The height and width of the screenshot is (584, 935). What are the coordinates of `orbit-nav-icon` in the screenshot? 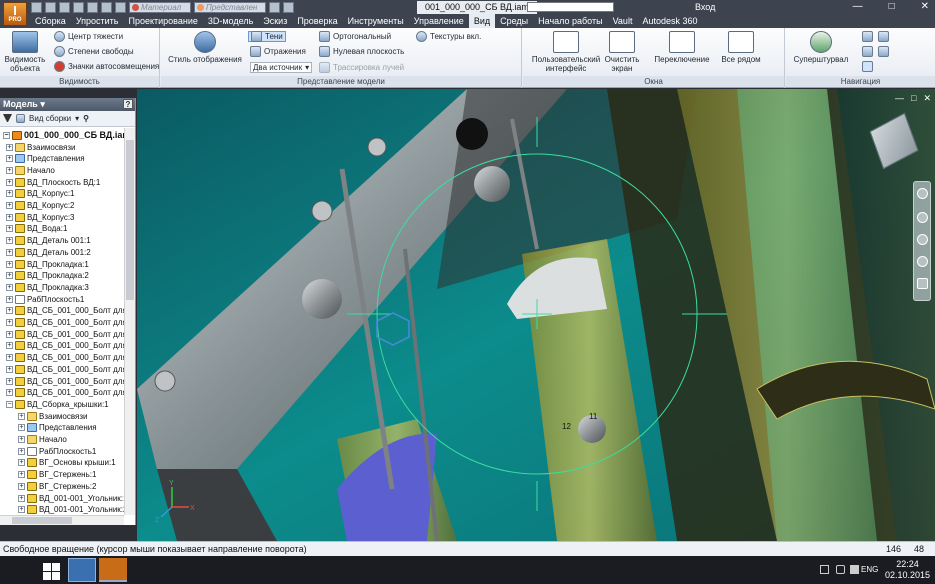 It's located at (922, 261).